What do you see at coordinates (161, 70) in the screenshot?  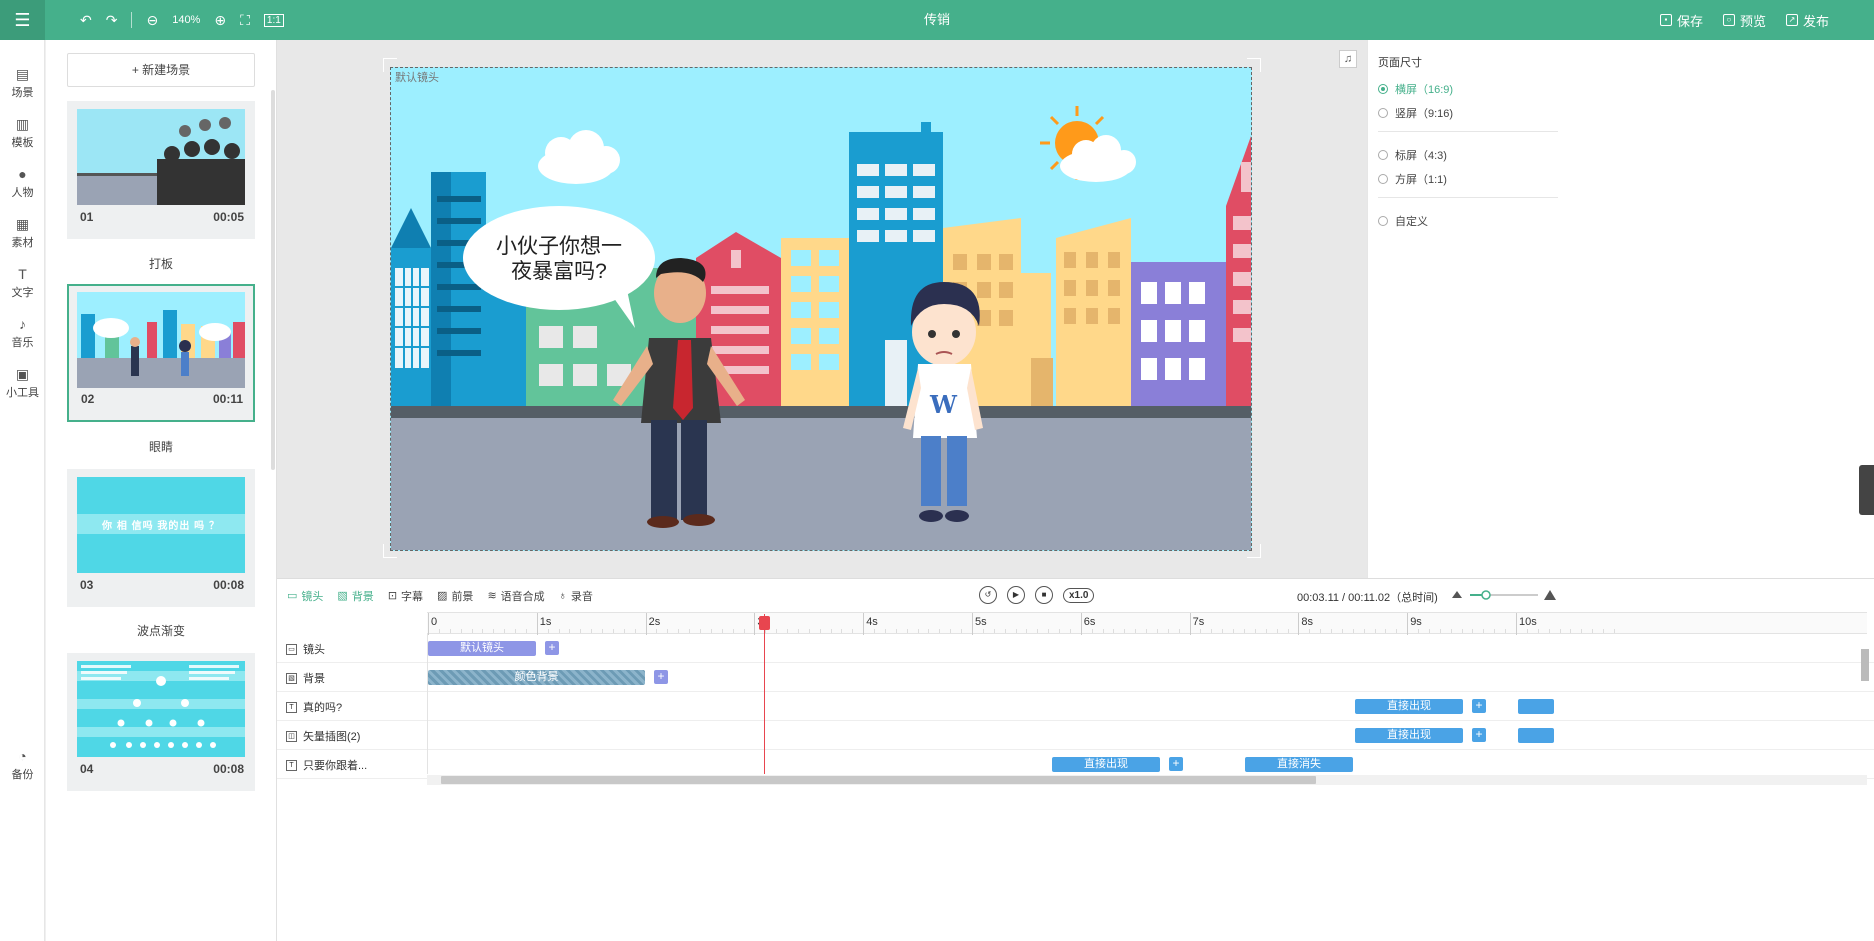 I see `new-scene-button: + 新建场景` at bounding box center [161, 70].